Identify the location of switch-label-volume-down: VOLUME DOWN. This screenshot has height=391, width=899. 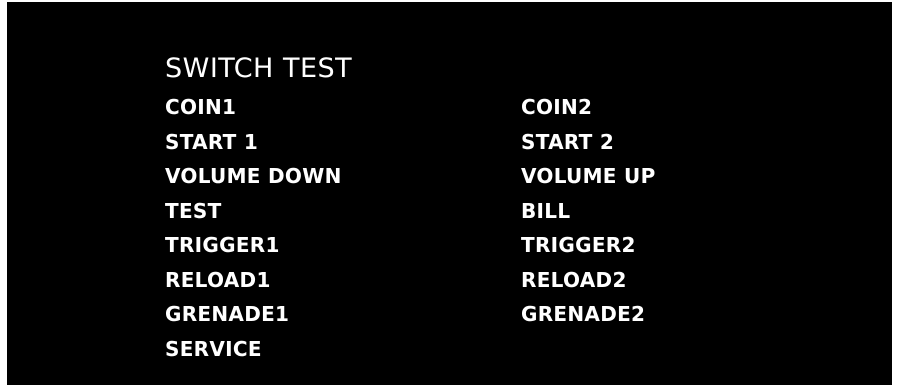
(253, 176).